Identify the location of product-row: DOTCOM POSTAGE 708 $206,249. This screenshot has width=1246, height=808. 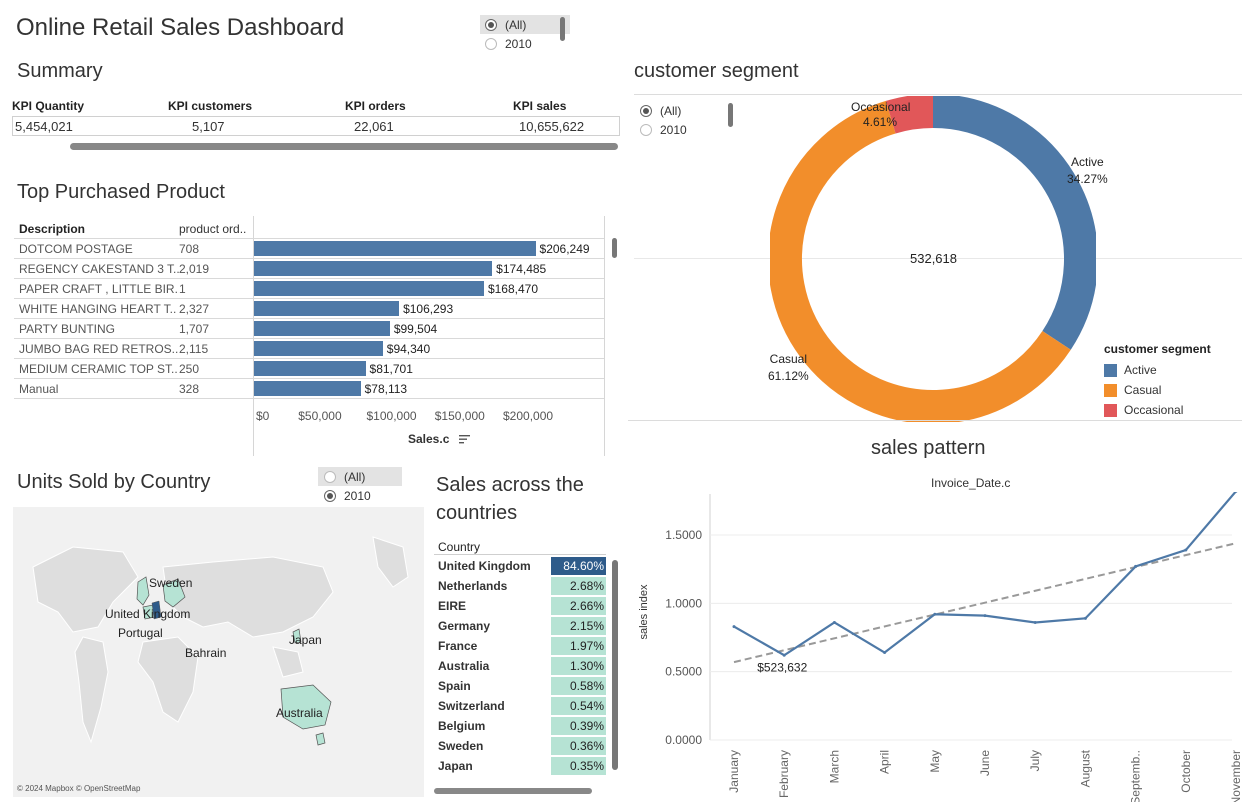
(309, 248).